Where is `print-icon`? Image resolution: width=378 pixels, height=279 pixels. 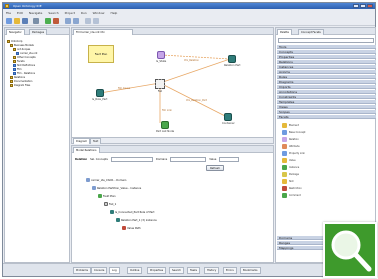
print-icon is located at coordinates (36, 21).